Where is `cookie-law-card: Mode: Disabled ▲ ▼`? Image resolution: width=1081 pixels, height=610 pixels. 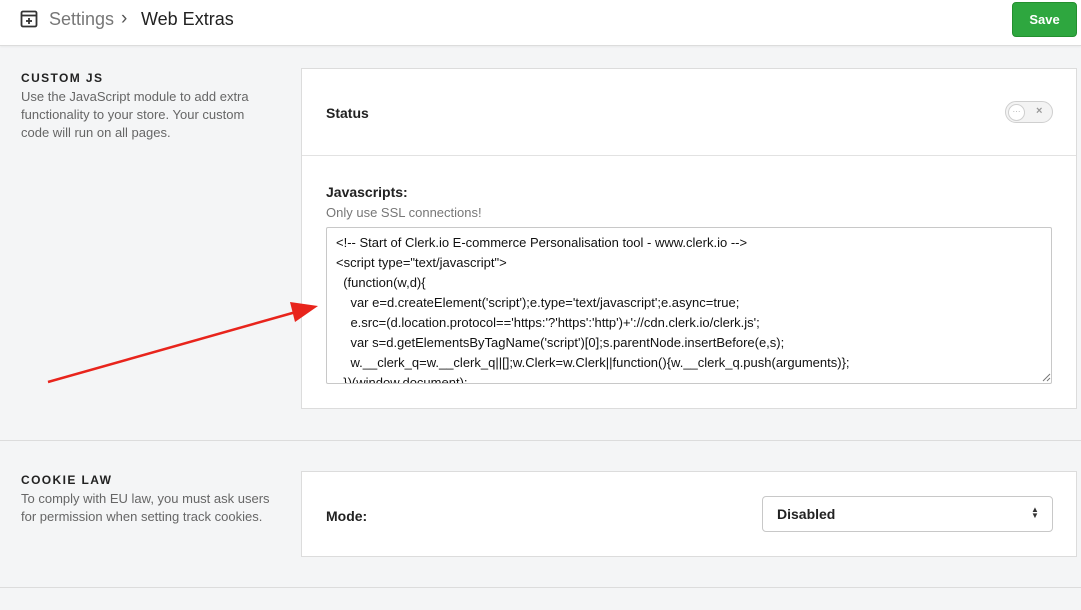 cookie-law-card: Mode: Disabled ▲ ▼ is located at coordinates (689, 514).